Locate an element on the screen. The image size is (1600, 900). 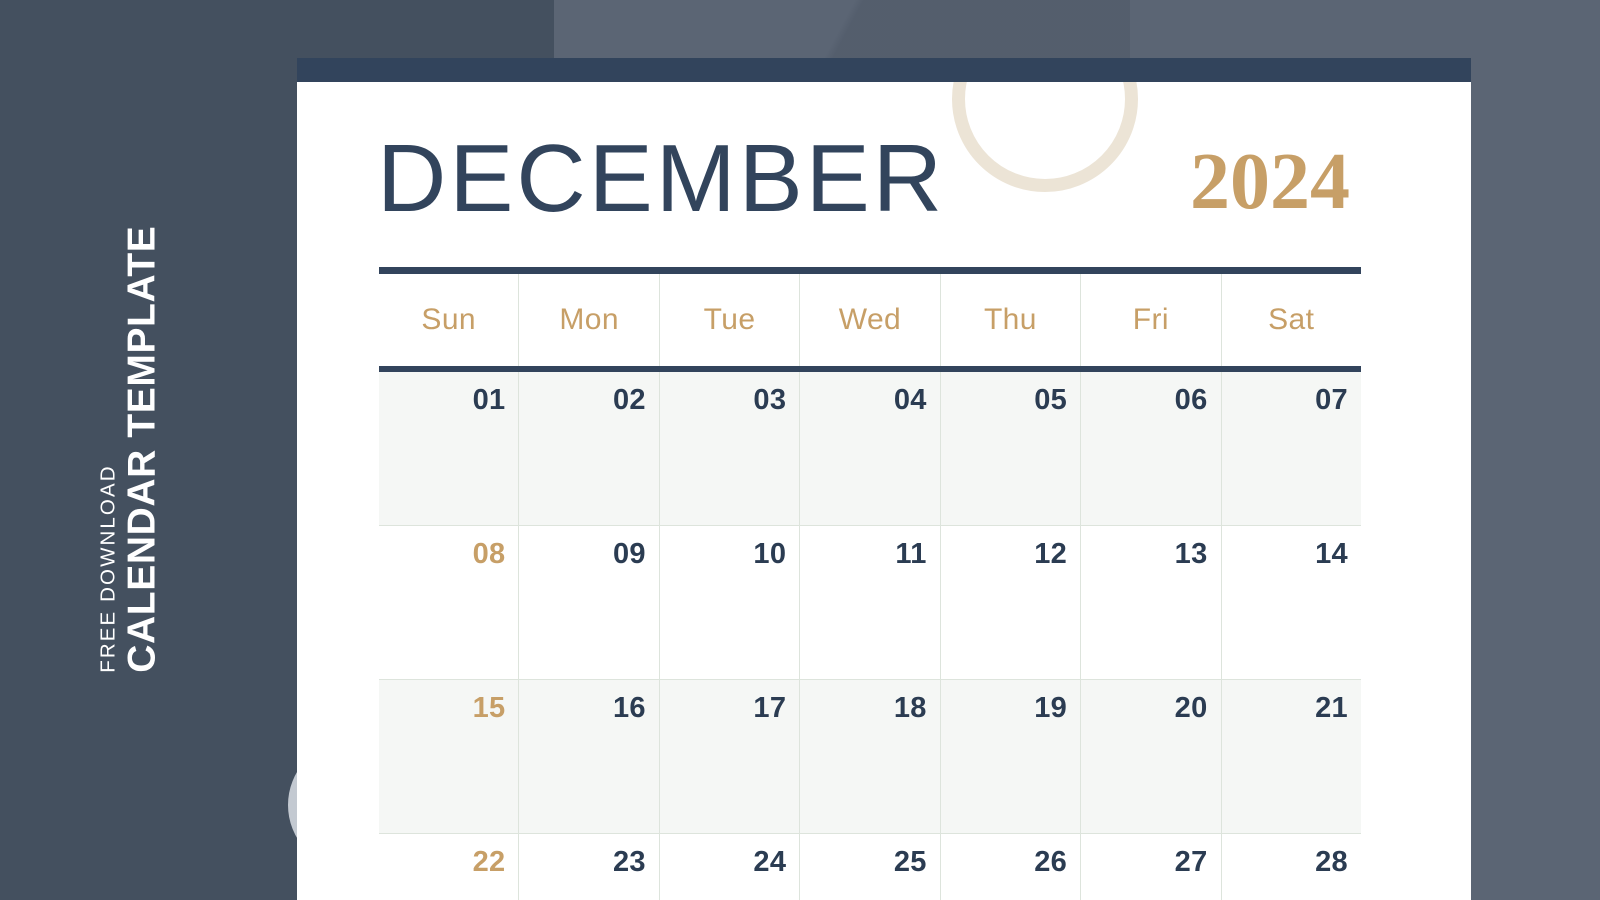
calendar-day-cell-22: 22 is located at coordinates (449, 867).